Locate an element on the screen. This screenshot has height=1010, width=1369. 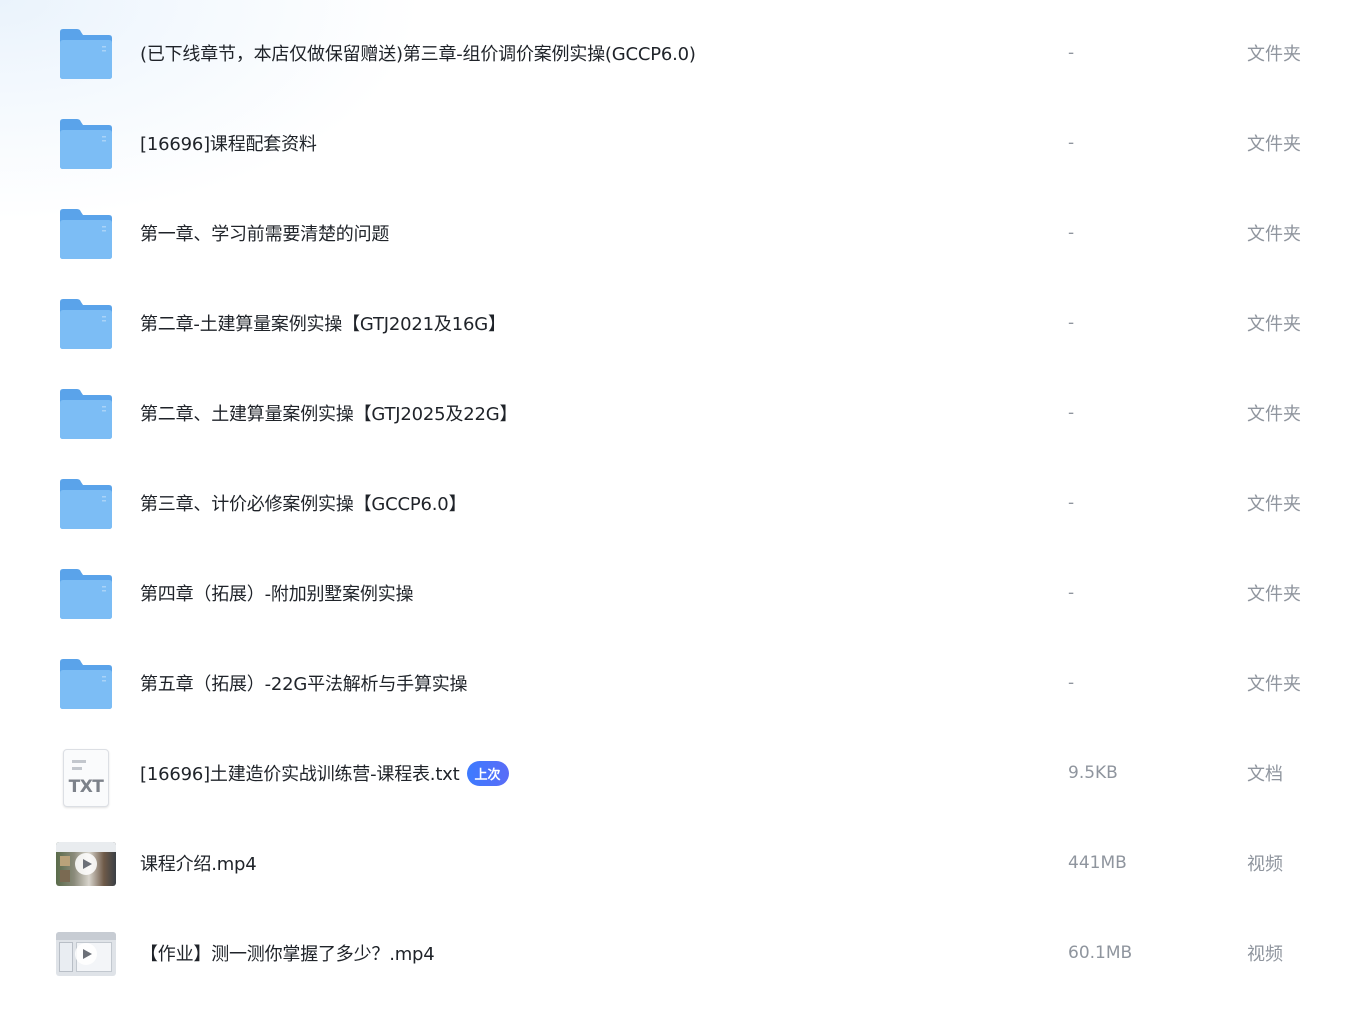
txt-file-icon: TXT is located at coordinates (86, 778).